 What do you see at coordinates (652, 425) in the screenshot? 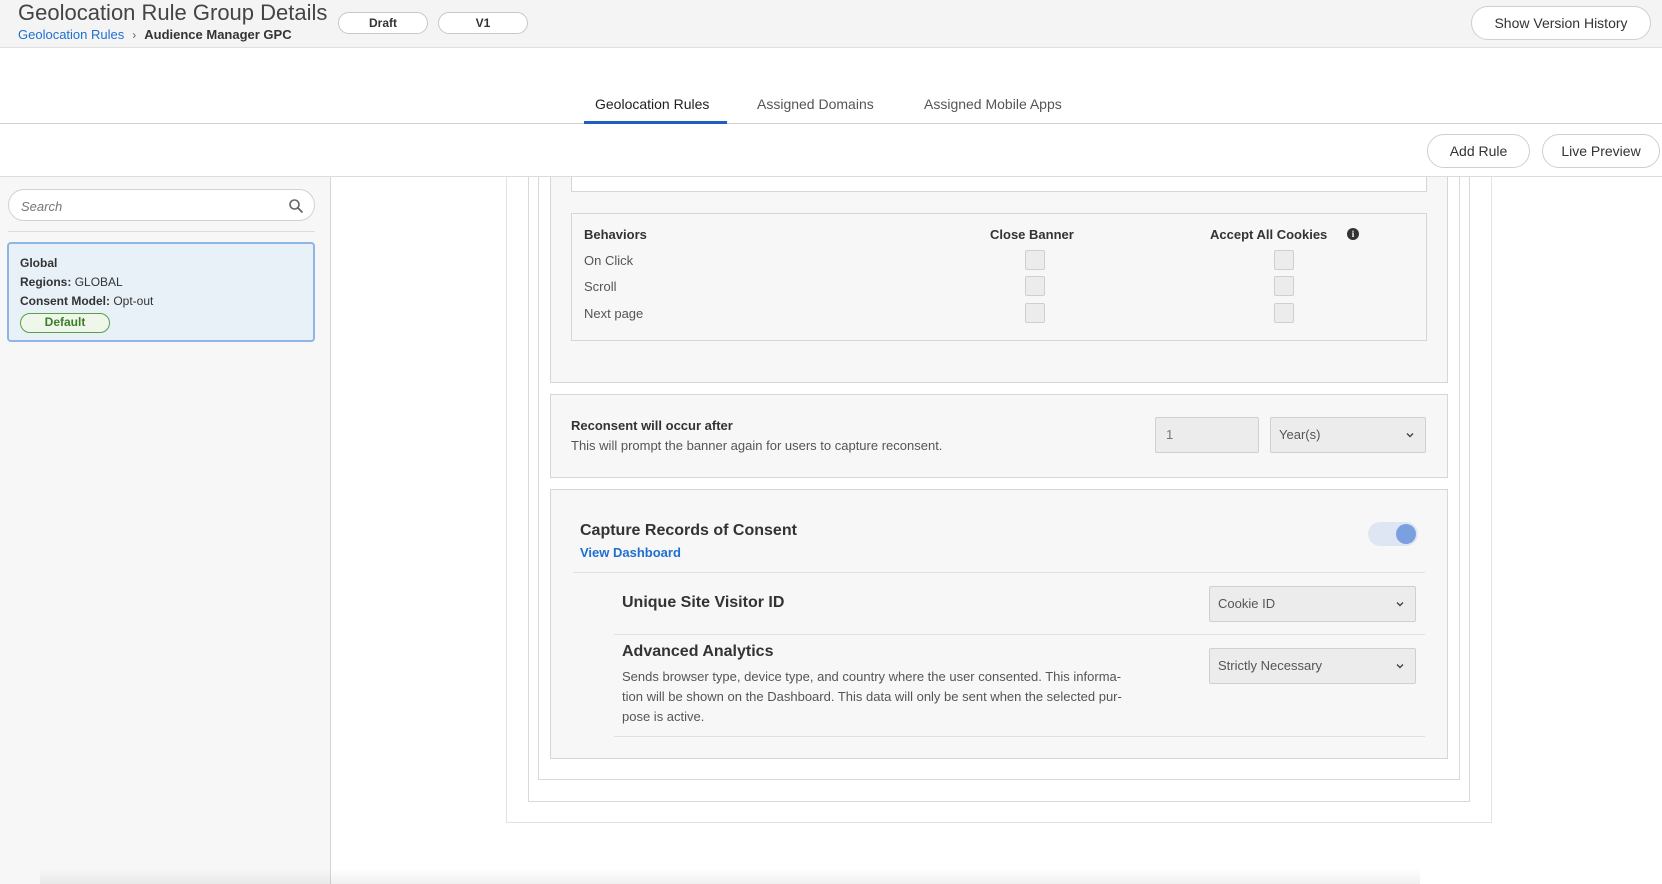
I see `reconsent-title: Reconsent will occur after` at bounding box center [652, 425].